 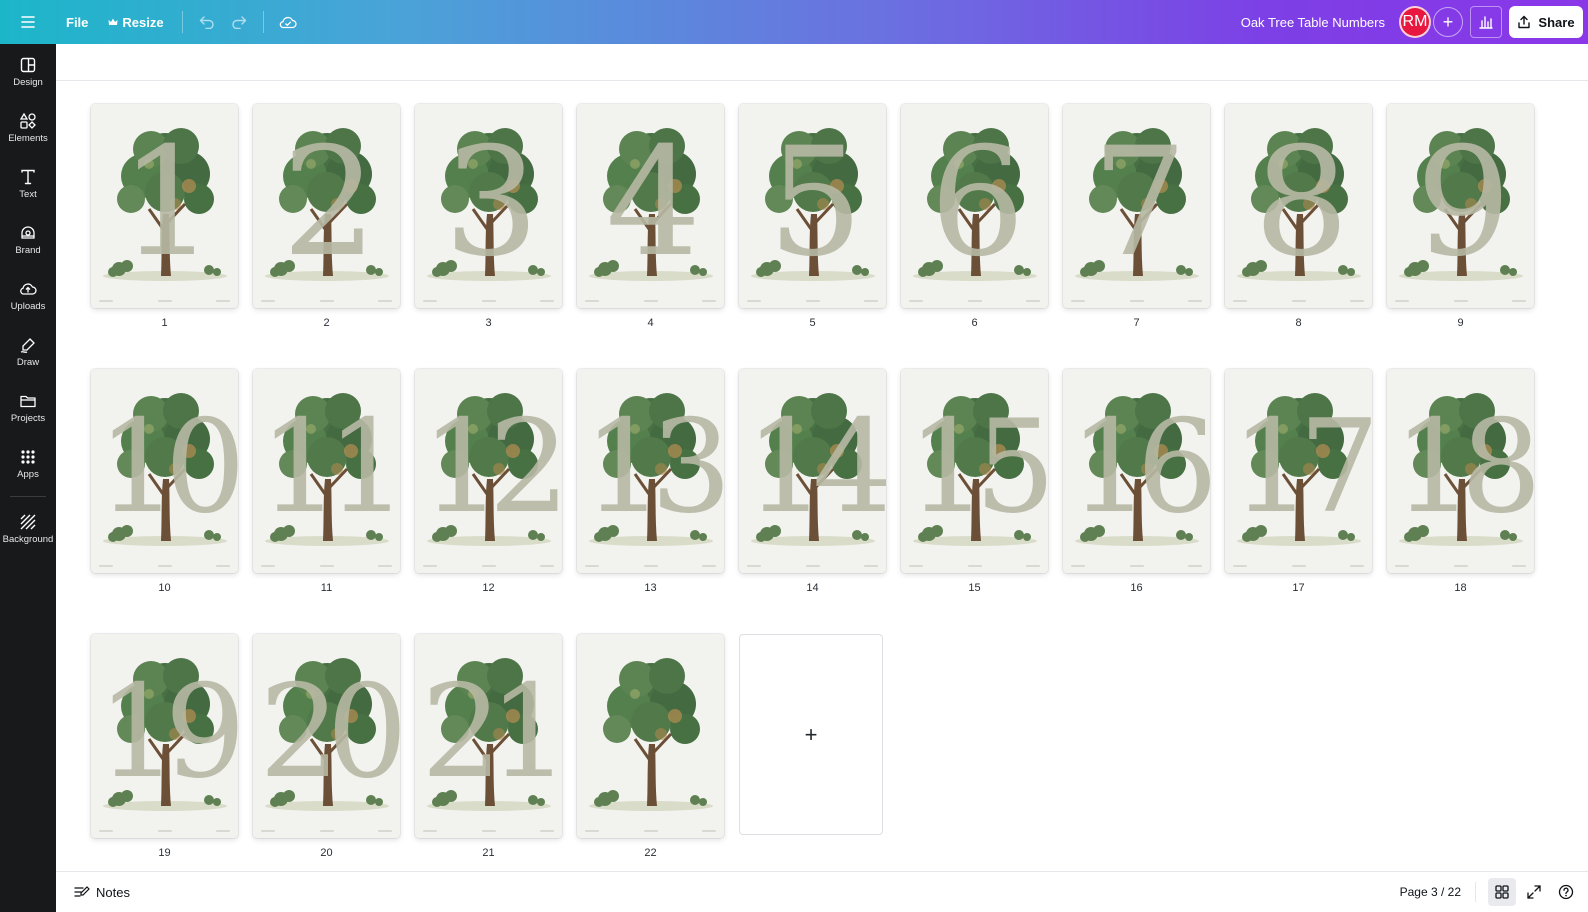 I want to click on sidebar-item-label: Draw, so click(x=28, y=362).